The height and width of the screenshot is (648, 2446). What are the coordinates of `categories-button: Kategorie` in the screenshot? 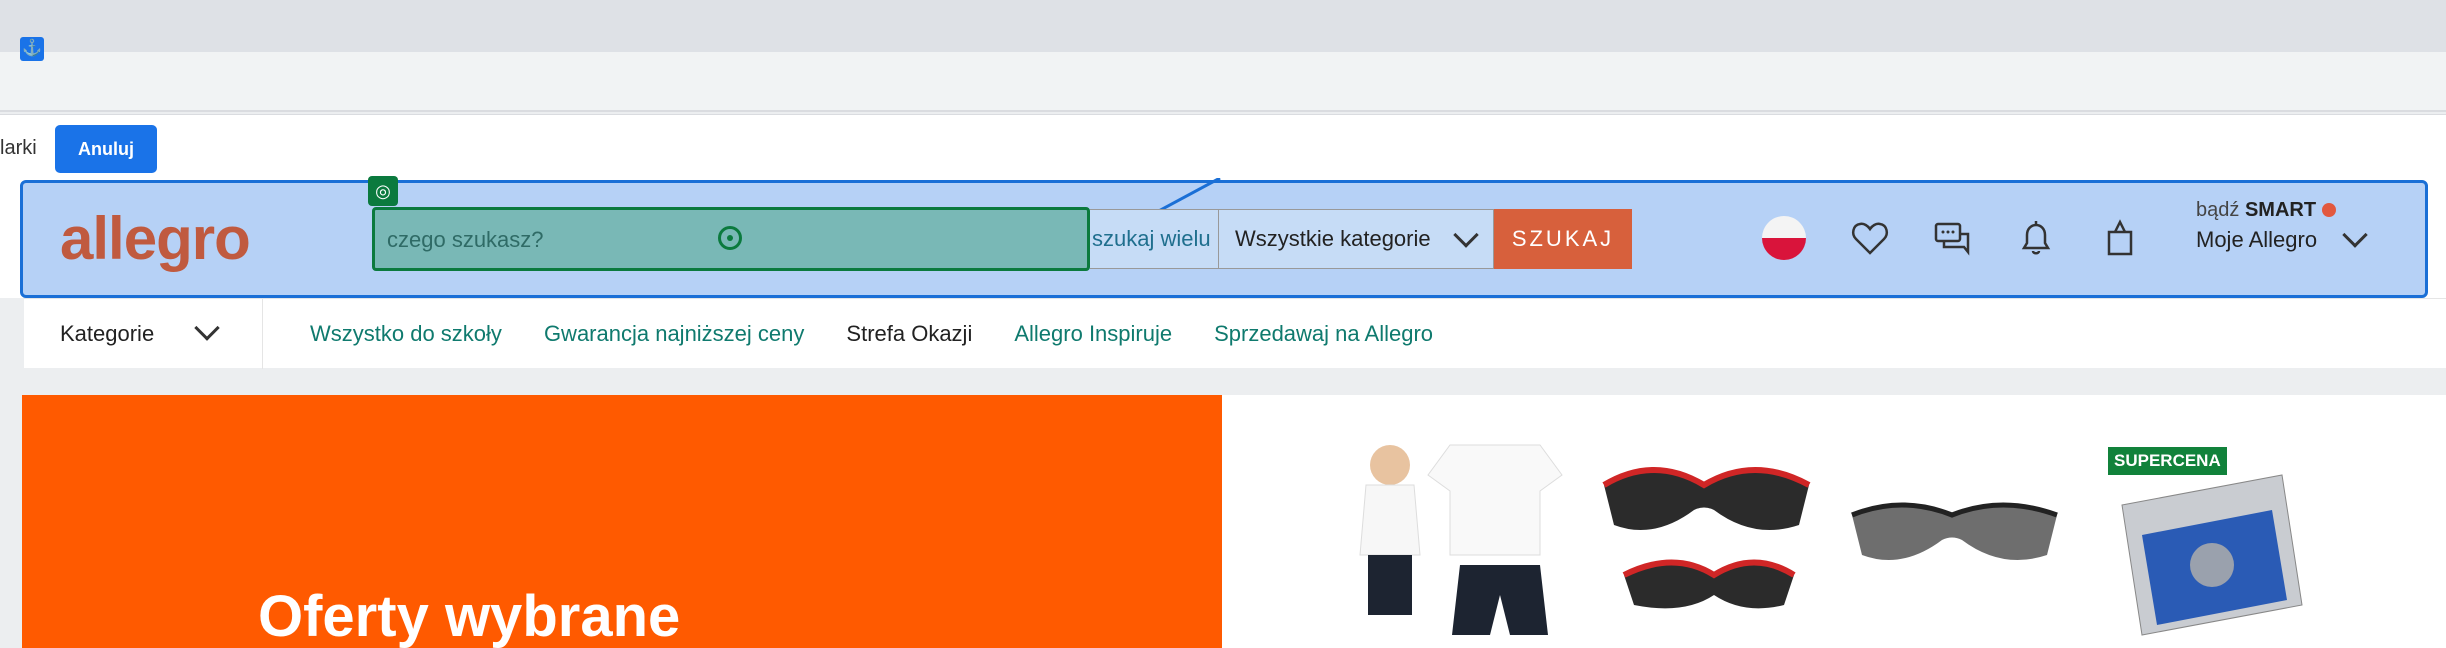 It's located at (107, 334).